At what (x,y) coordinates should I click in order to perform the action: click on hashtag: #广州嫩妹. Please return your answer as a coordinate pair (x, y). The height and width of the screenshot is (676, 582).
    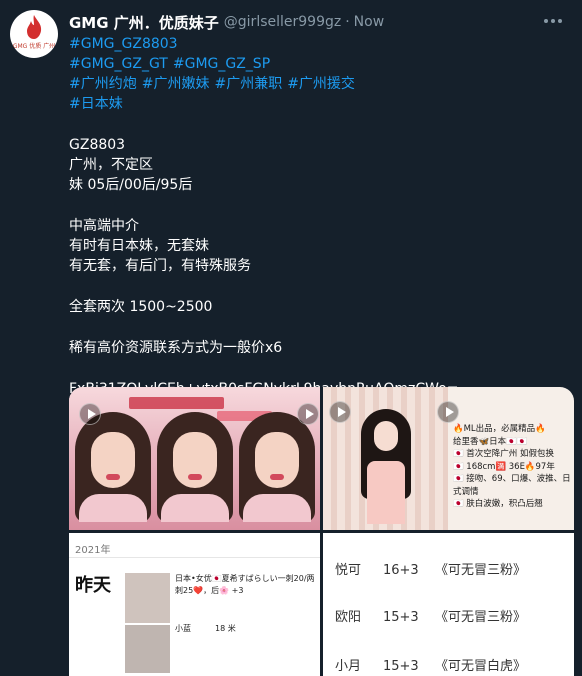
    Looking at the image, I should click on (176, 84).